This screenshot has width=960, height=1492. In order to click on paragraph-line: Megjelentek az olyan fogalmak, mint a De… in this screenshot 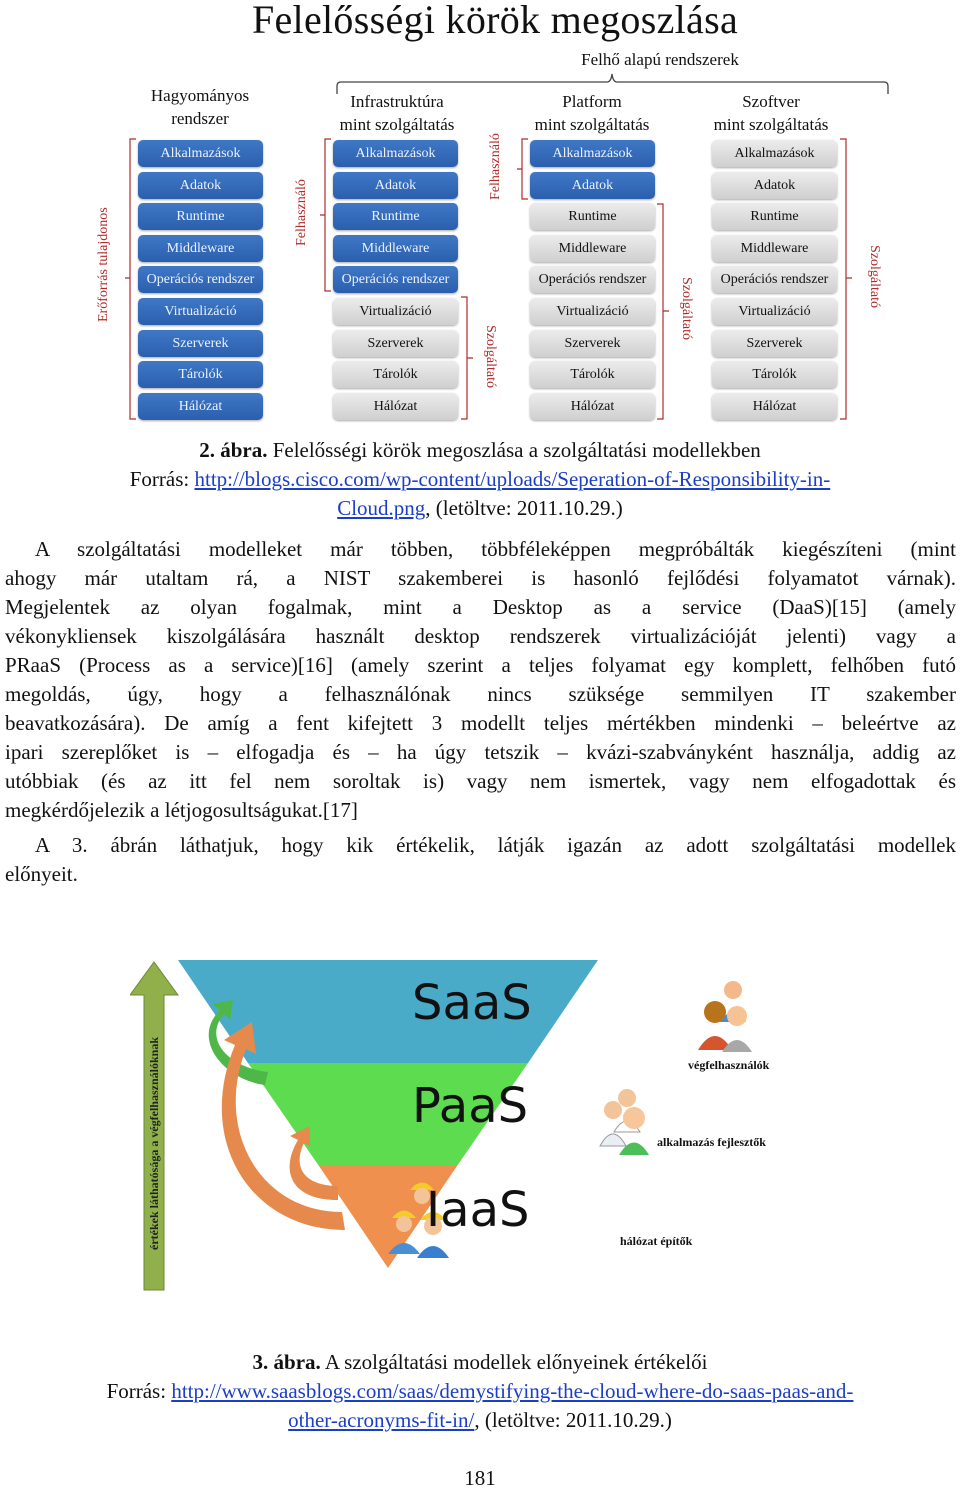, I will do `click(480, 607)`.